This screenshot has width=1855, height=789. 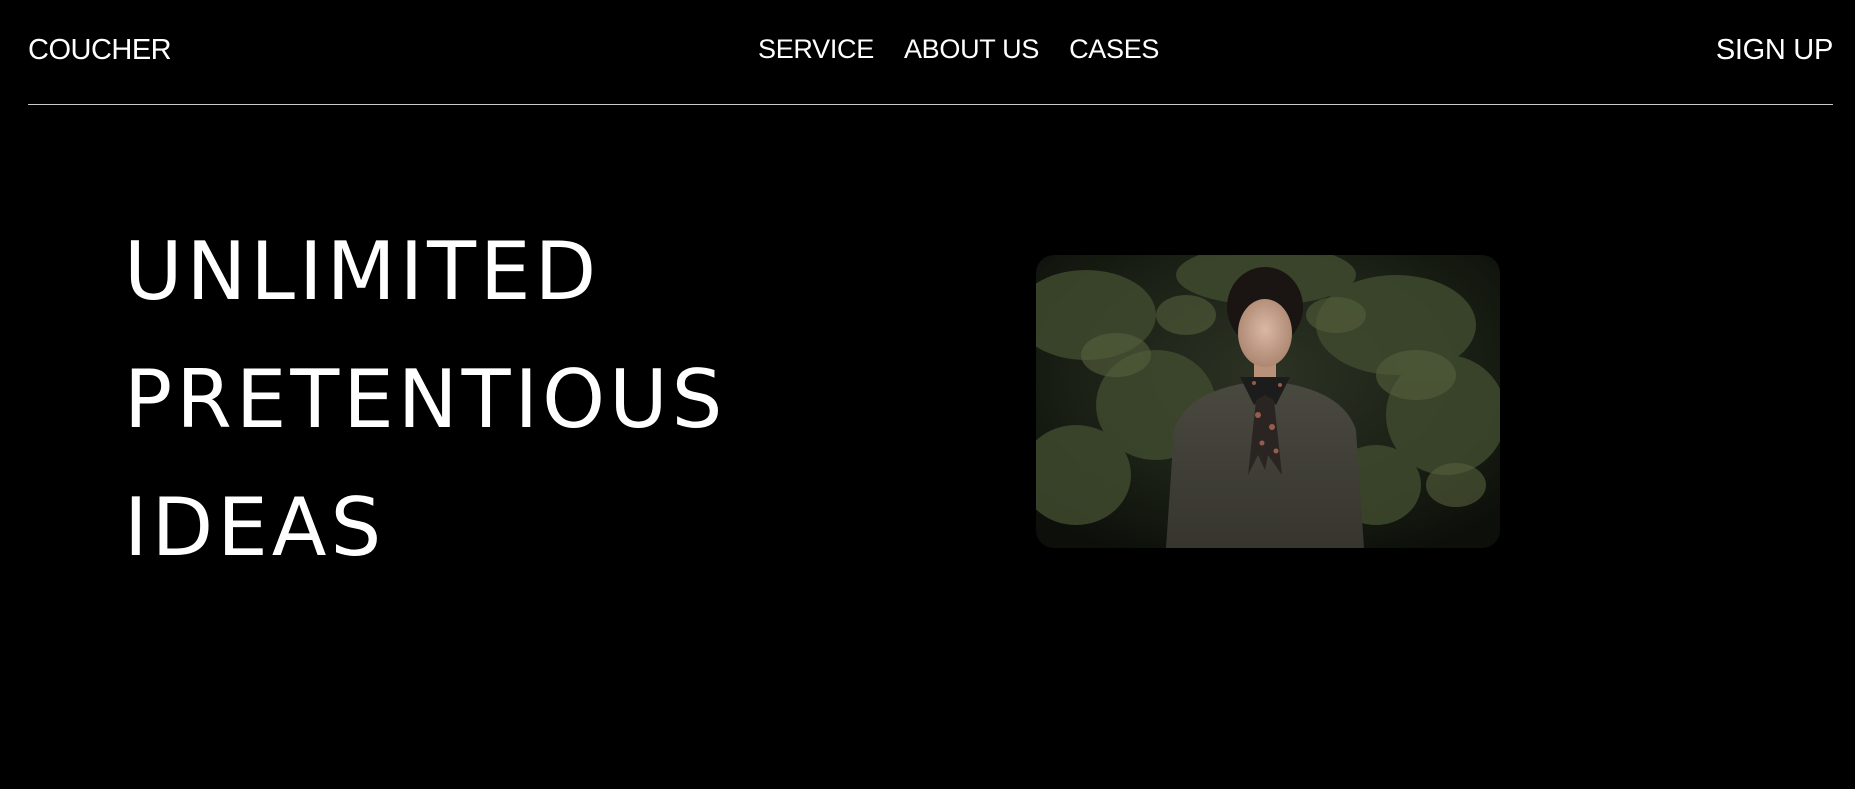 I want to click on nav-link-about-us: ABOUT US, so click(x=971, y=49).